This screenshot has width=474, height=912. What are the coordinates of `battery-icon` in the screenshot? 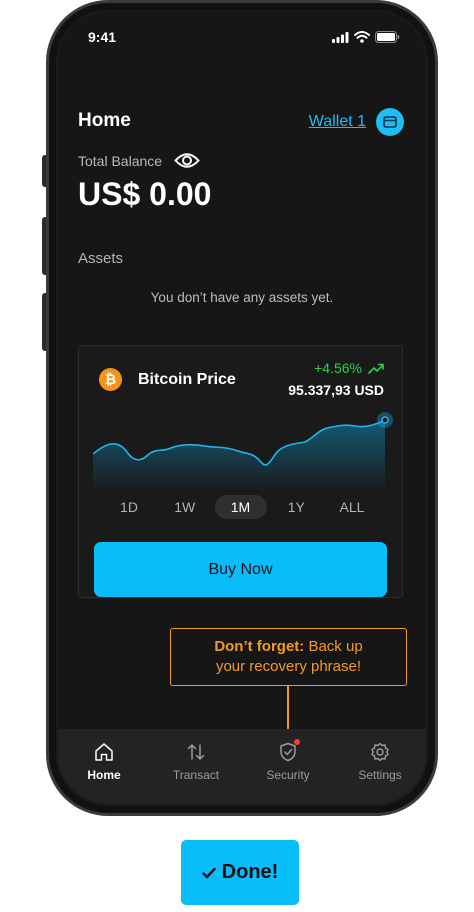 It's located at (387, 37).